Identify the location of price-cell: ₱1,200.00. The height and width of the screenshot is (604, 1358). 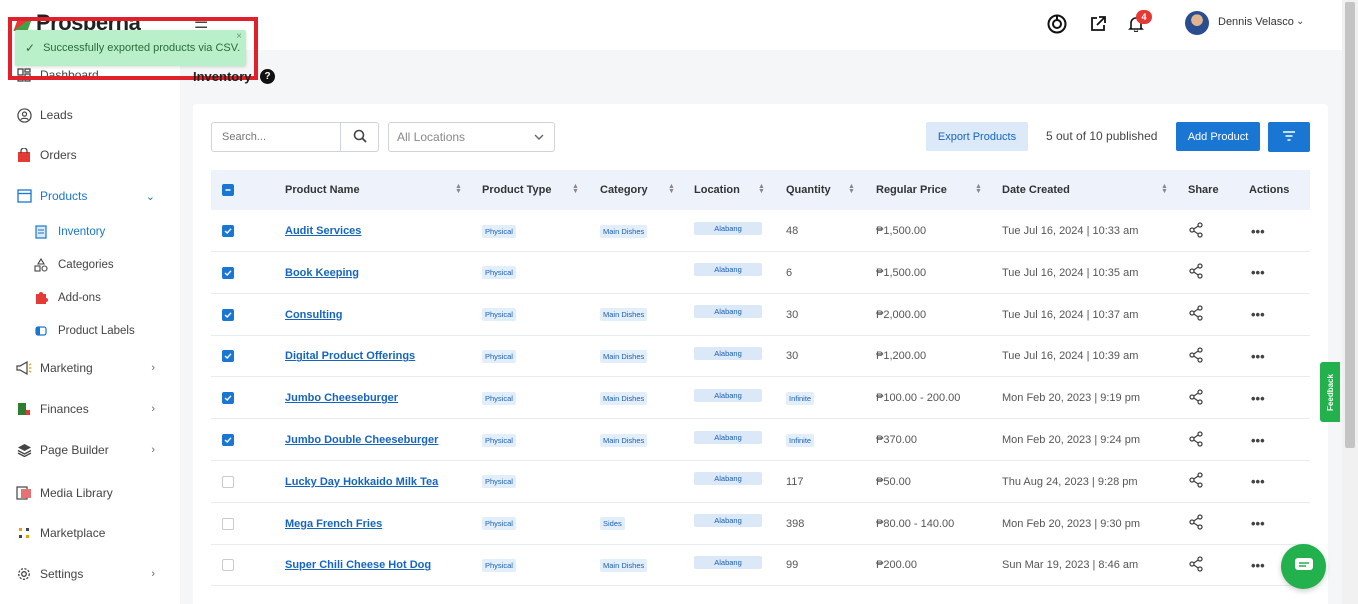
(901, 356).